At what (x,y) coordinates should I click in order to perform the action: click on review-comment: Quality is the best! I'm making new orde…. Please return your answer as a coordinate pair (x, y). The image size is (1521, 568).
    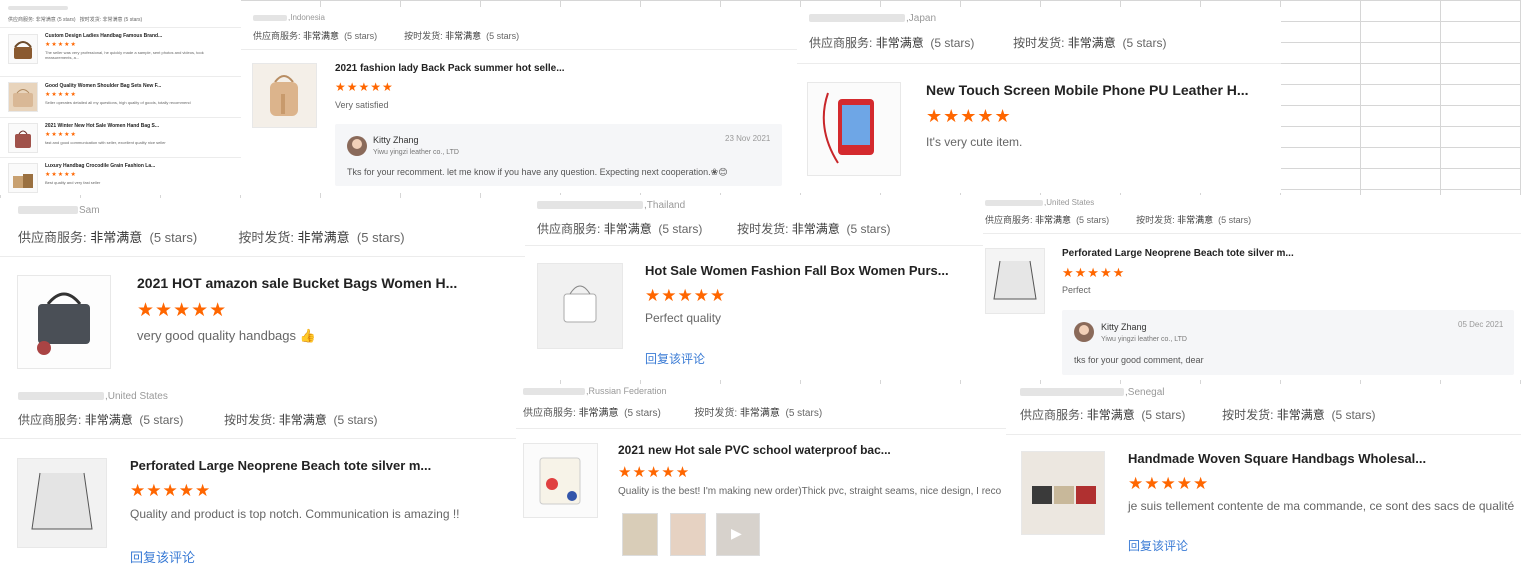
    Looking at the image, I should click on (810, 491).